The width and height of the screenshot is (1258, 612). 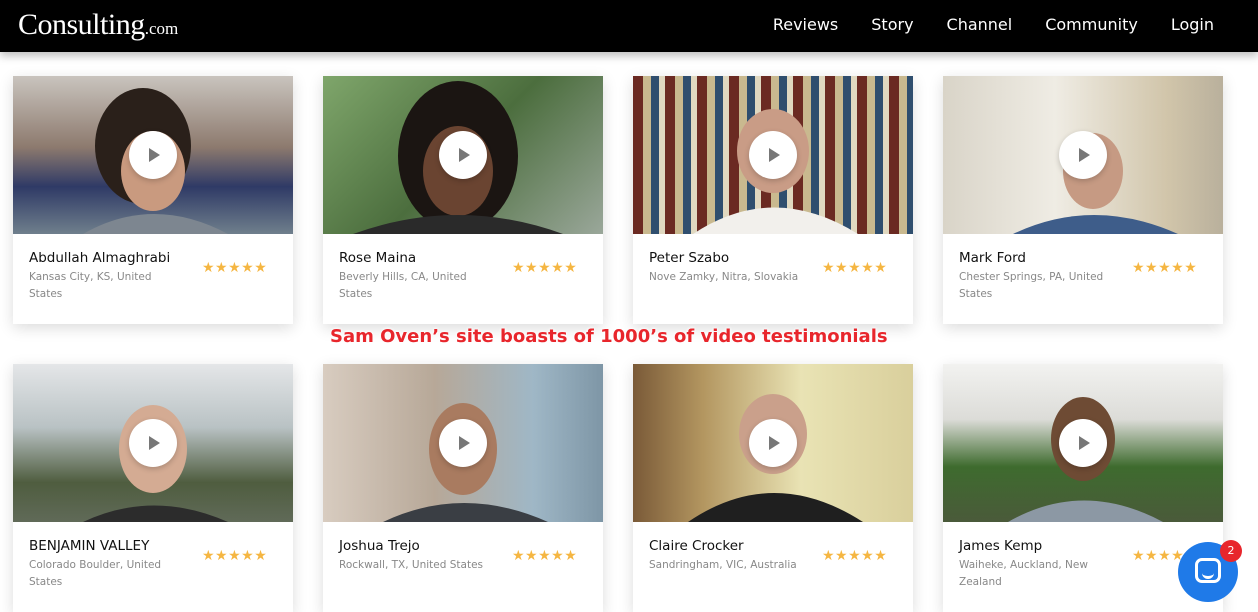 What do you see at coordinates (89, 546) in the screenshot?
I see `reviewer-name: BENJAMIN VALLEY` at bounding box center [89, 546].